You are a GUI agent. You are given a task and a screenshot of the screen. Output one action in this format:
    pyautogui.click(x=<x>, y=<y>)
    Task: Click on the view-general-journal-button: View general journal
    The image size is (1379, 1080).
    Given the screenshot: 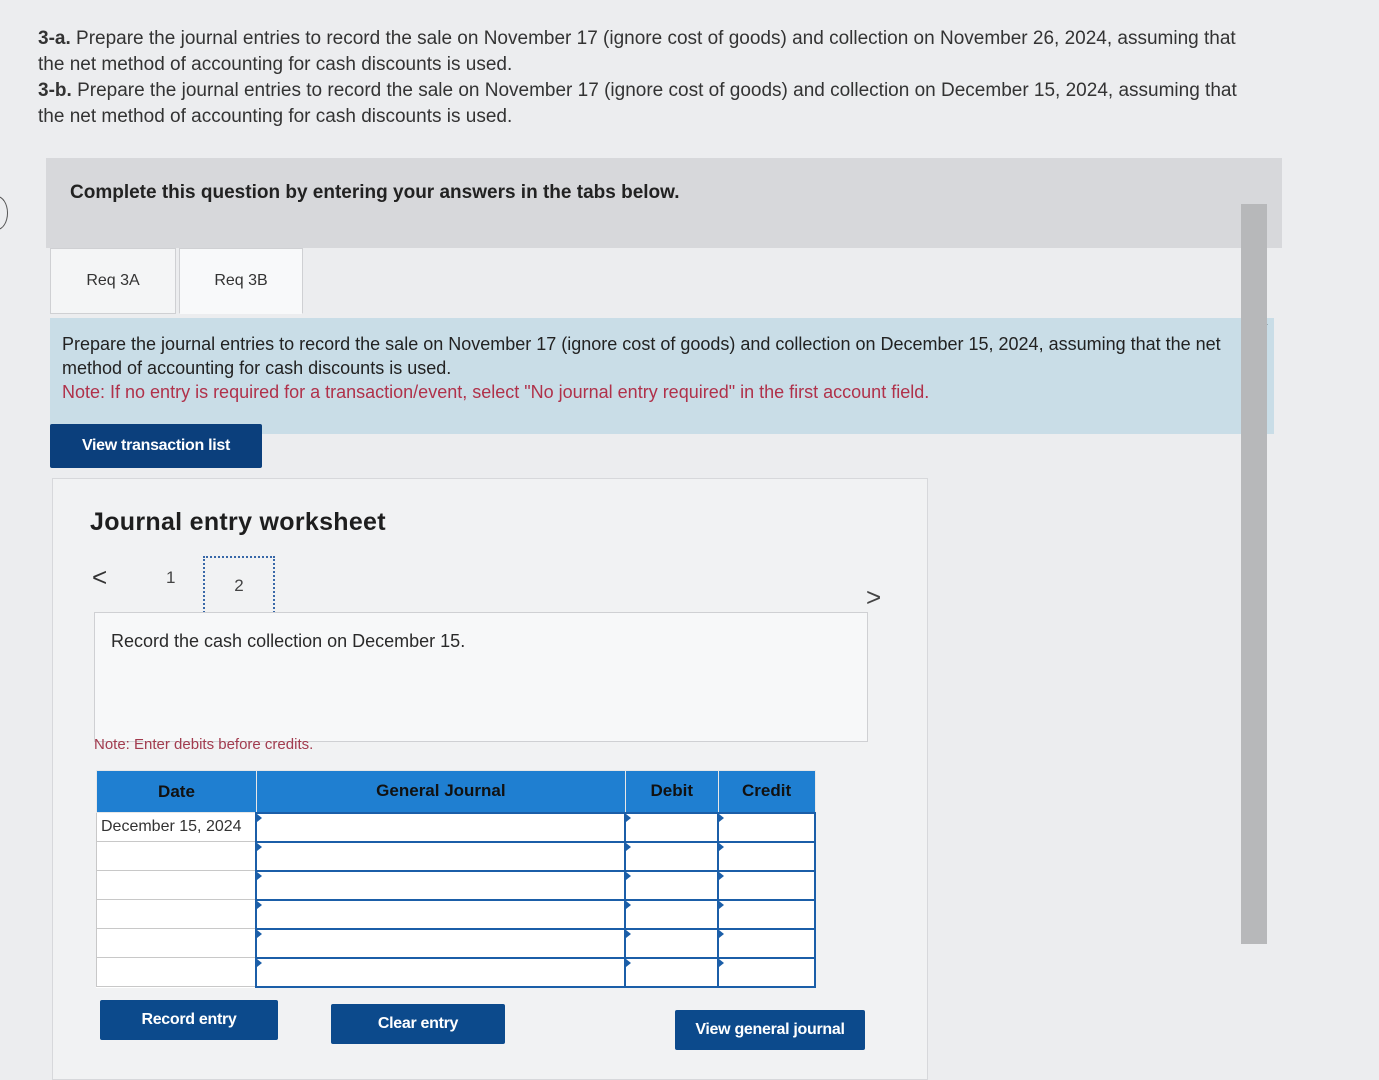 What is the action you would take?
    pyautogui.click(x=770, y=1030)
    